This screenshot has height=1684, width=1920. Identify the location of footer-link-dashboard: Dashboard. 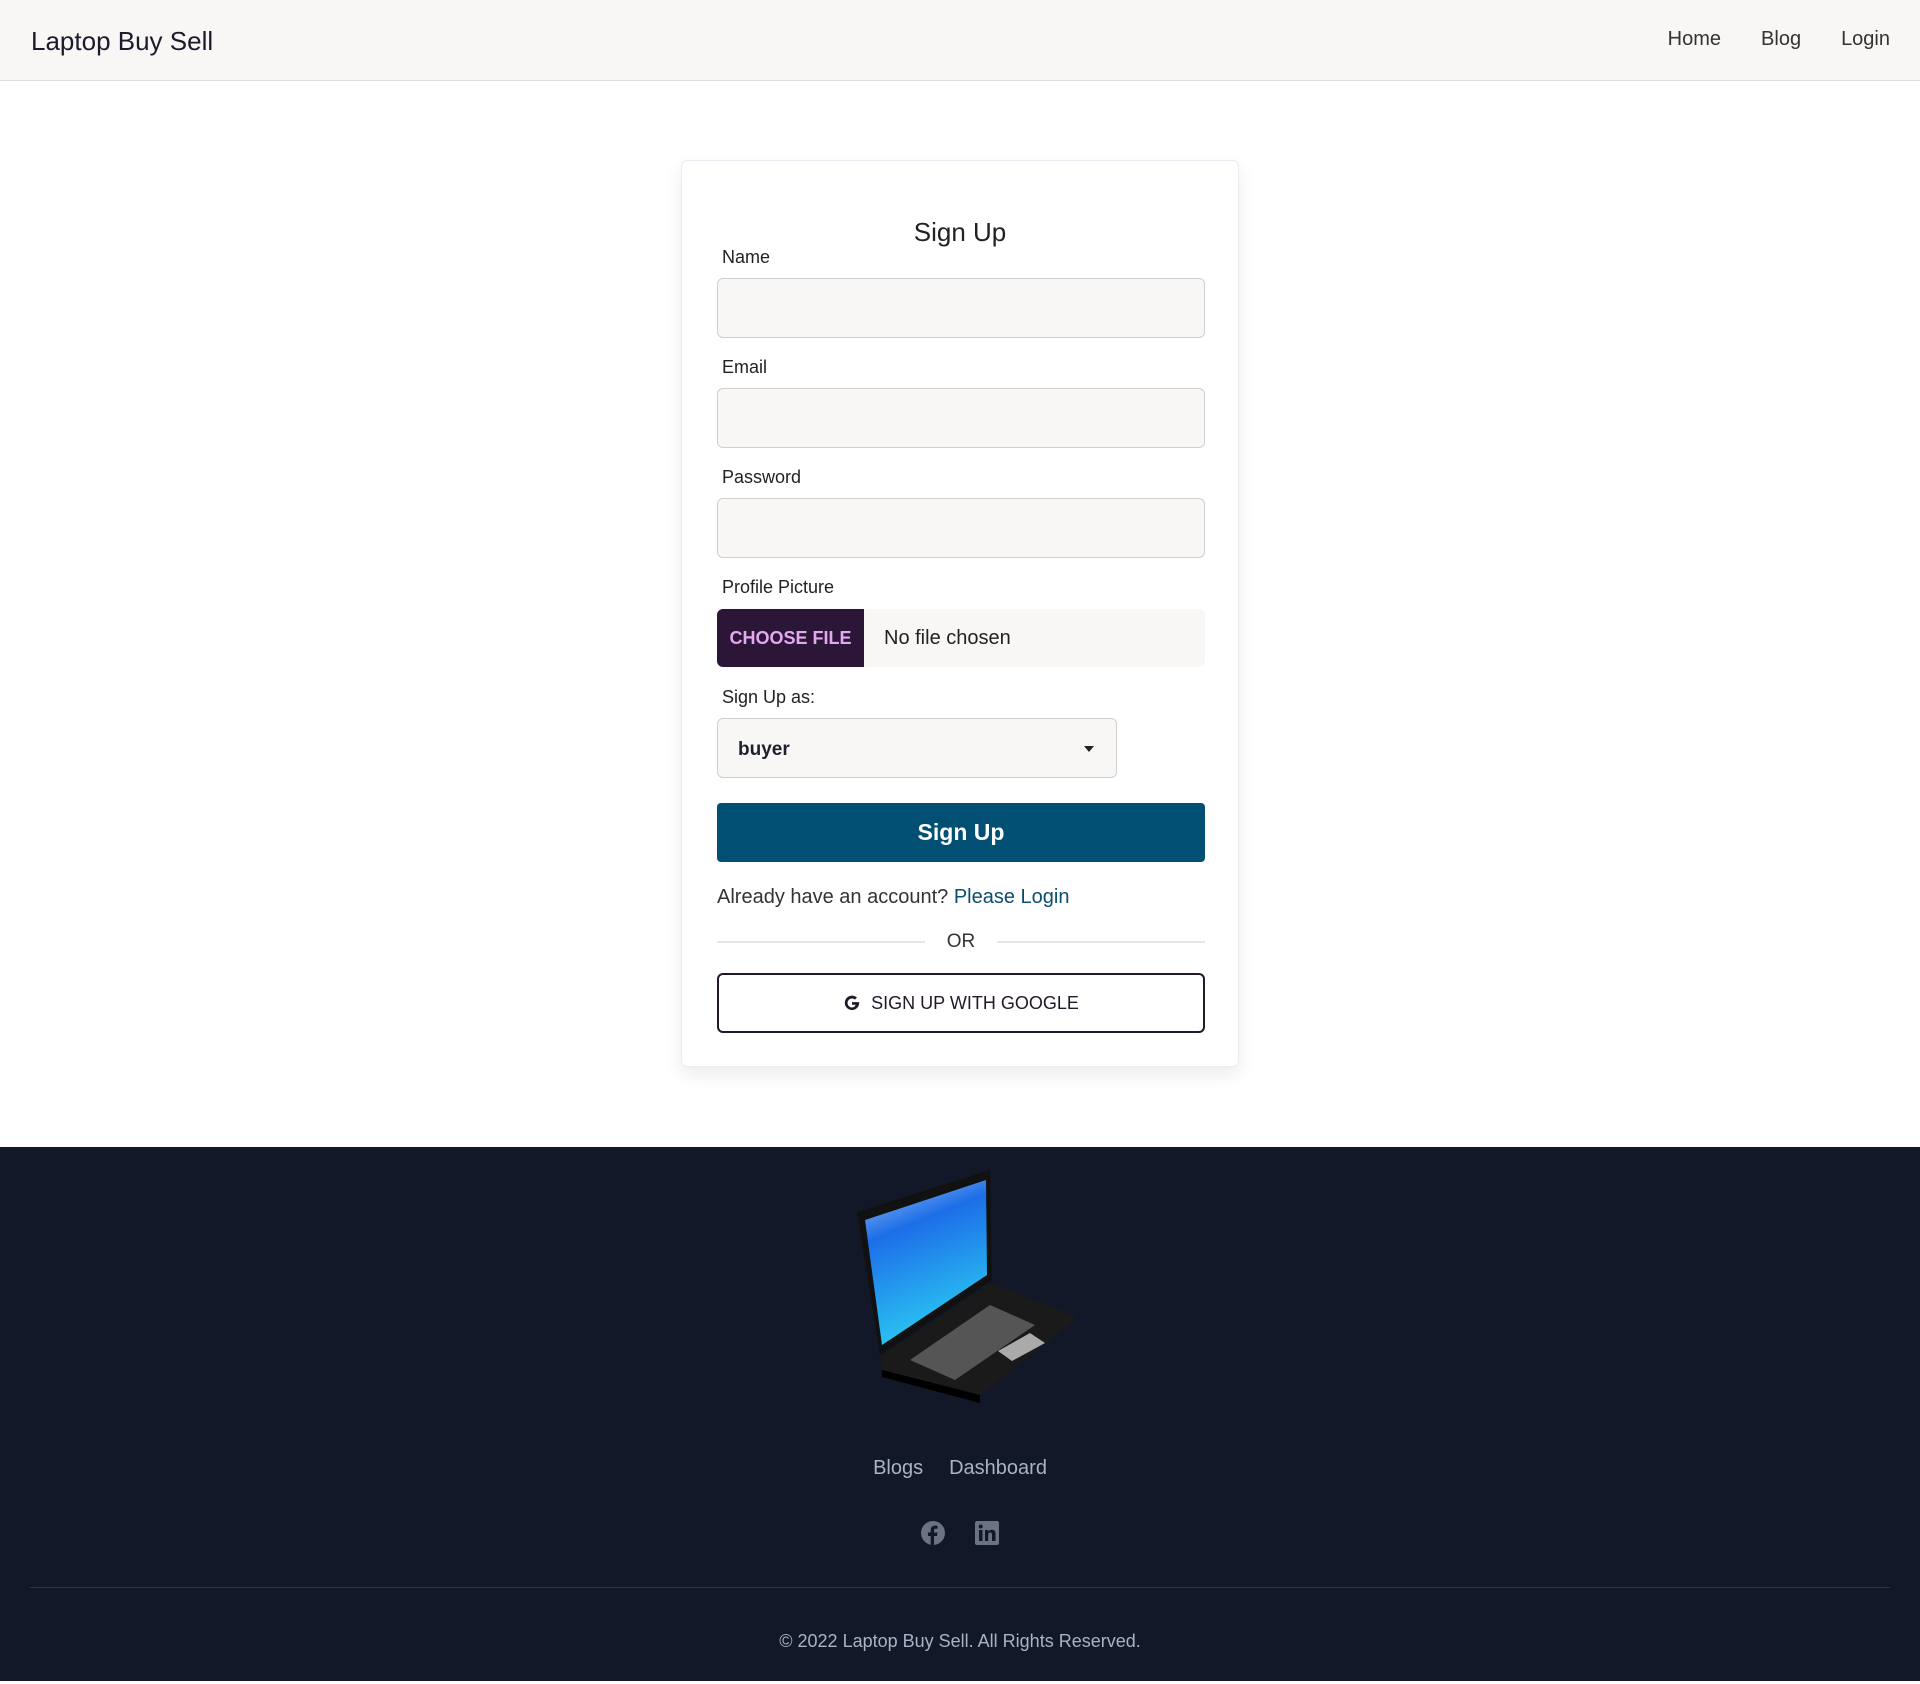
(998, 1468).